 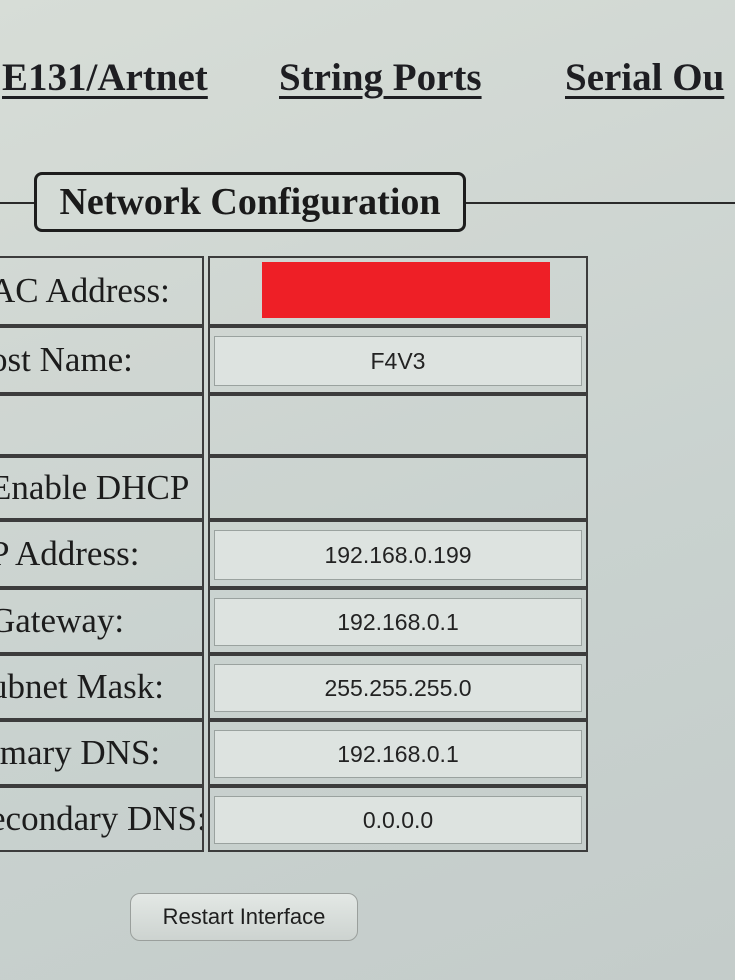 I want to click on secondary-dns-cell: 0.0.0.0, so click(x=398, y=819).